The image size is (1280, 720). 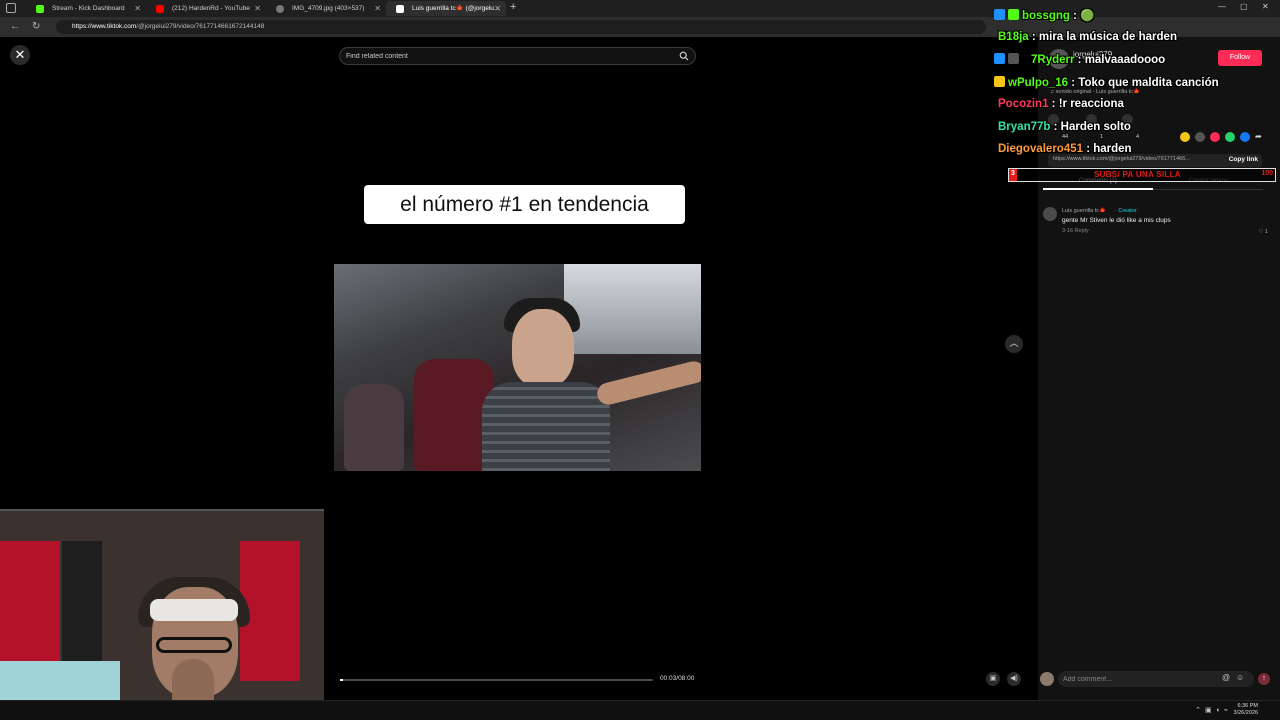 I want to click on tab-kick-dashboard: Stream - Kick Dashboard ✕, so click(x=86, y=8).